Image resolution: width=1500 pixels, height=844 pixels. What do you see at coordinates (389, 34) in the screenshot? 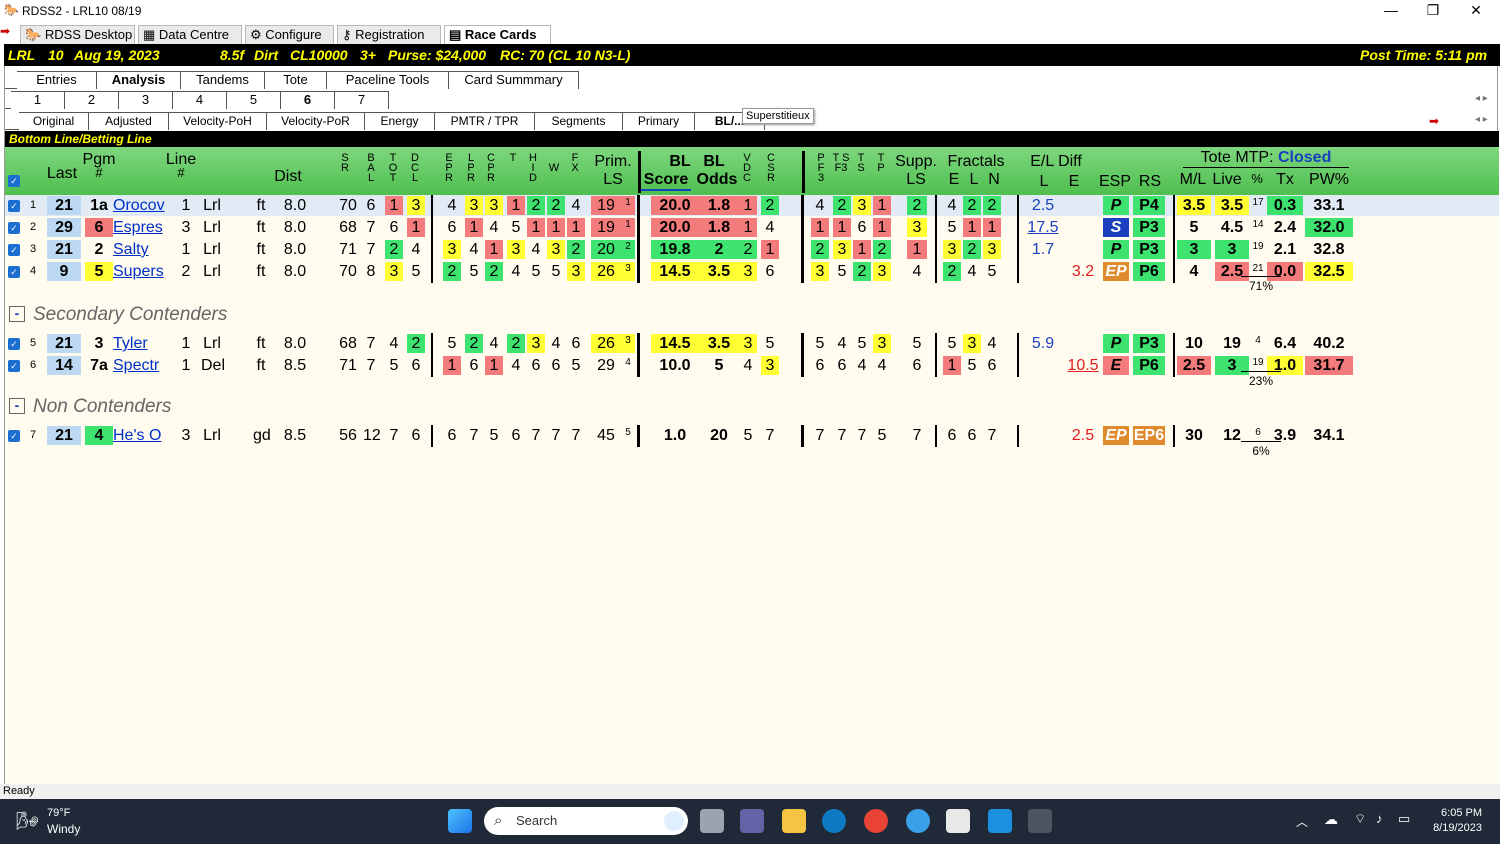
I see `tab-registration: ⚷ Registration` at bounding box center [389, 34].